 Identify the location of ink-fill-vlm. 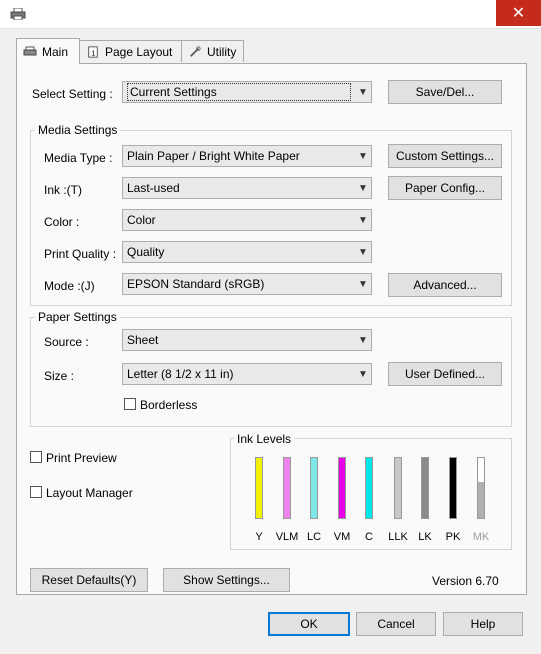
(287, 488).